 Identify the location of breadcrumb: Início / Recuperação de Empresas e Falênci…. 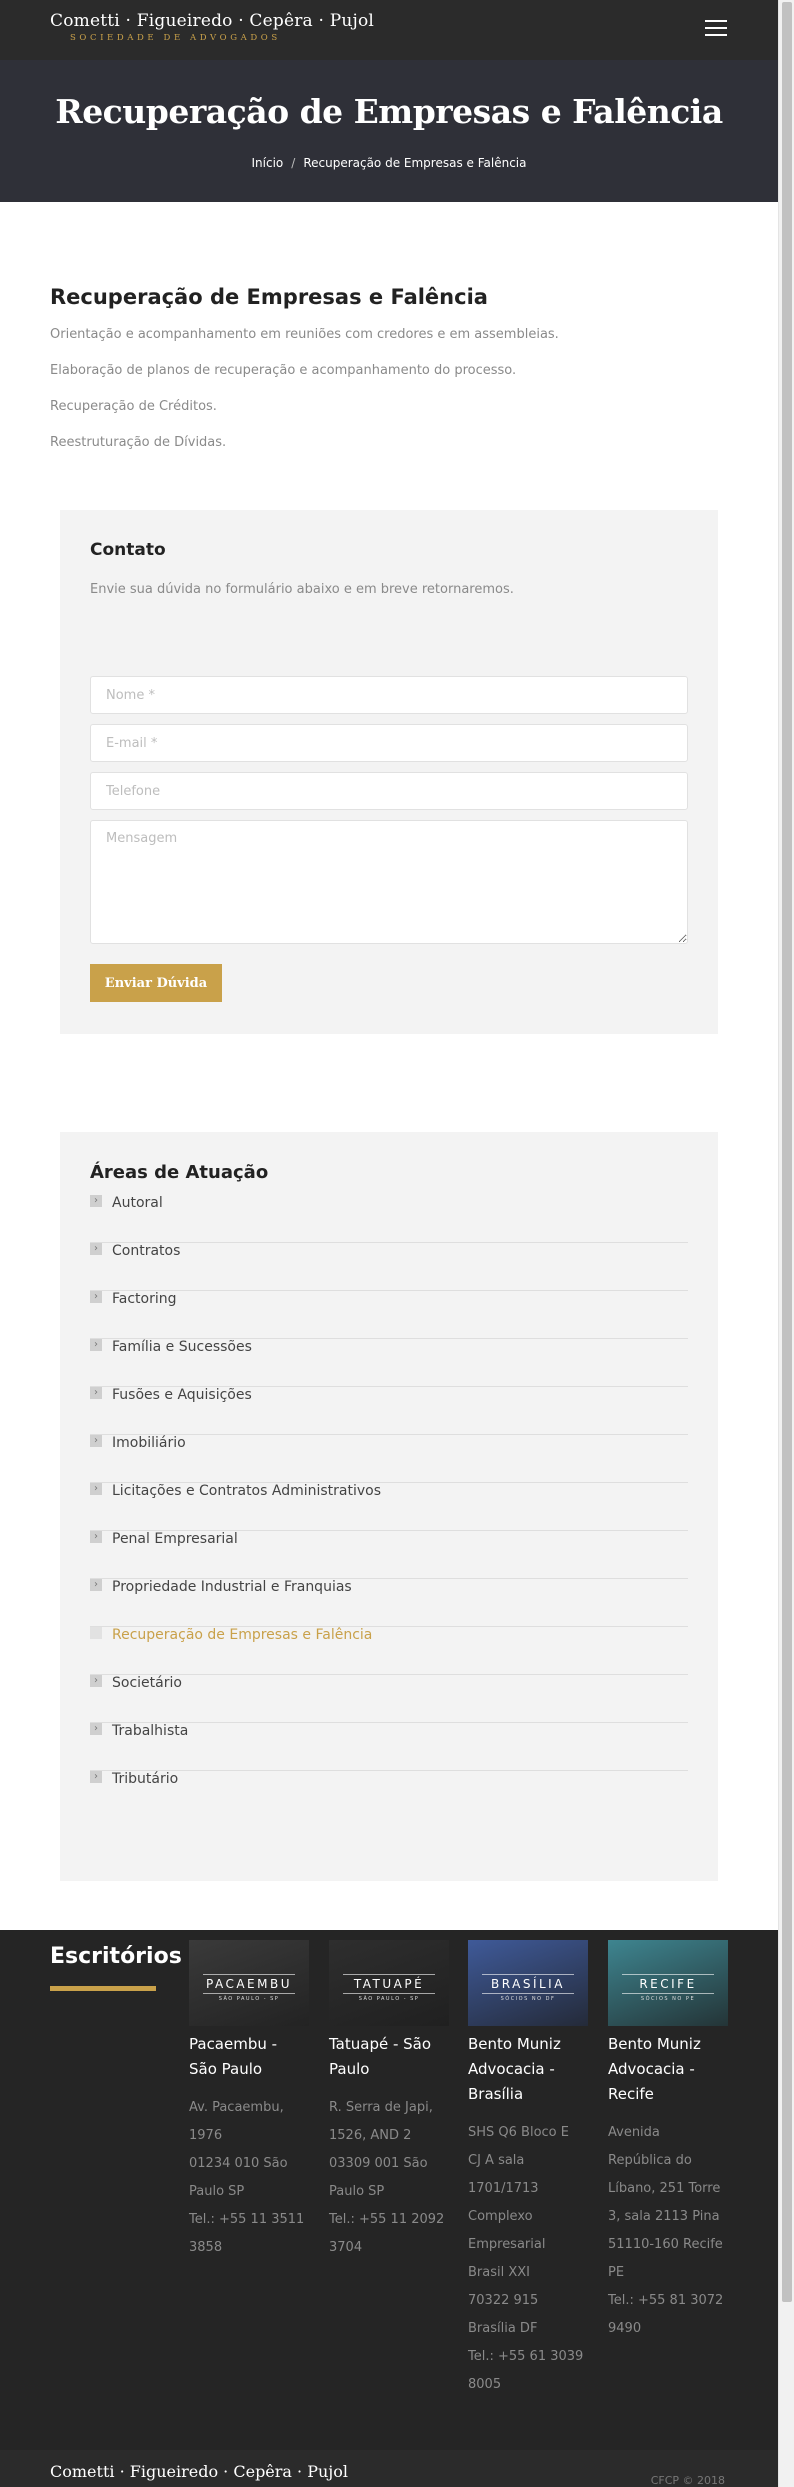
(389, 163).